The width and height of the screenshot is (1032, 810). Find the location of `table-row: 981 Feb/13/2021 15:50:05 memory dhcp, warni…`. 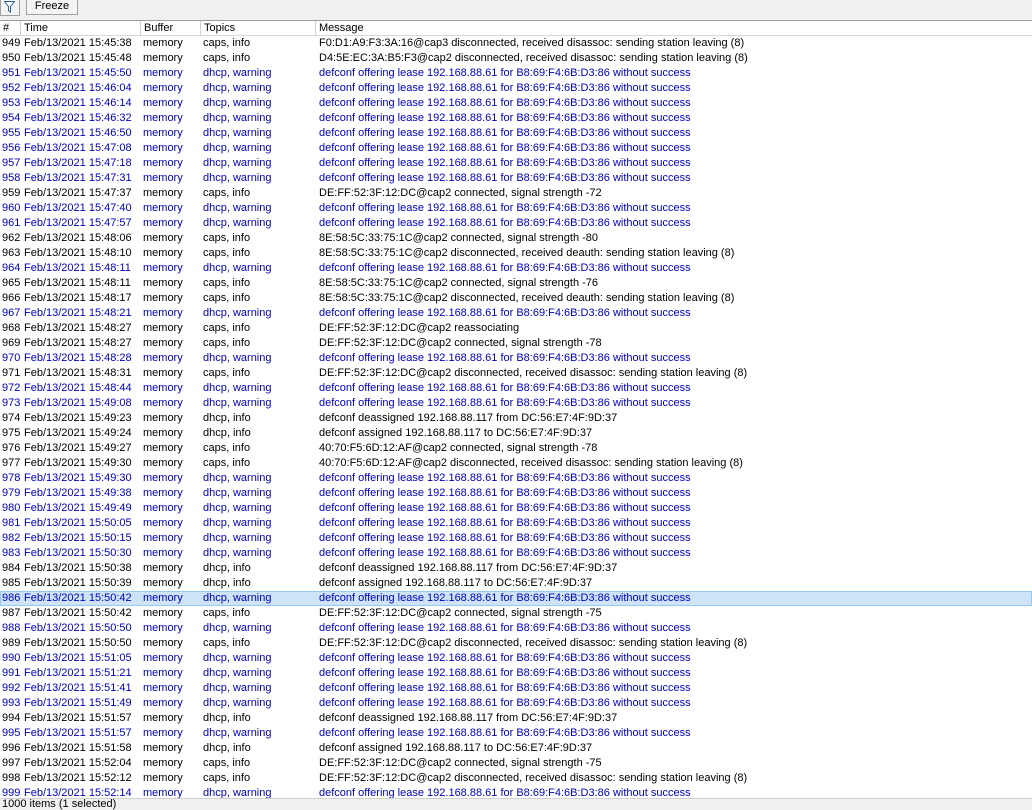

table-row: 981 Feb/13/2021 15:50:05 memory dhcp, warni… is located at coordinates (516, 523).